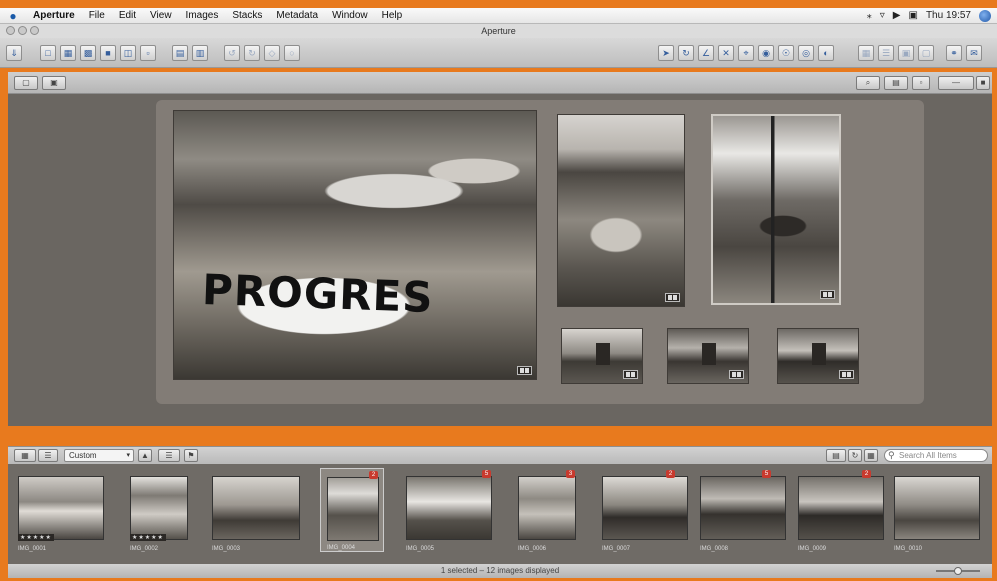 Image resolution: width=997 pixels, height=581 pixels. Describe the element at coordinates (906, 53) in the screenshot. I see `viewer-mode-icon: ▣` at that location.